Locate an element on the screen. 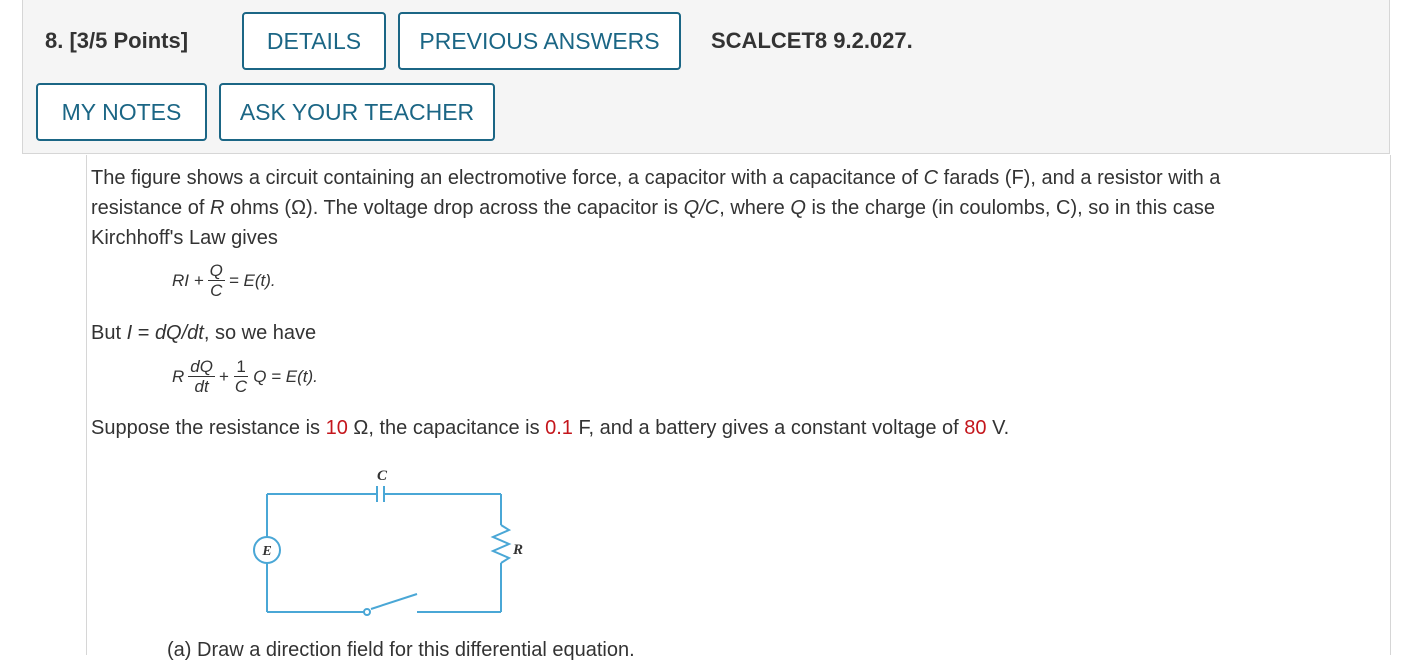  resistance-value: 10 is located at coordinates (336, 428).